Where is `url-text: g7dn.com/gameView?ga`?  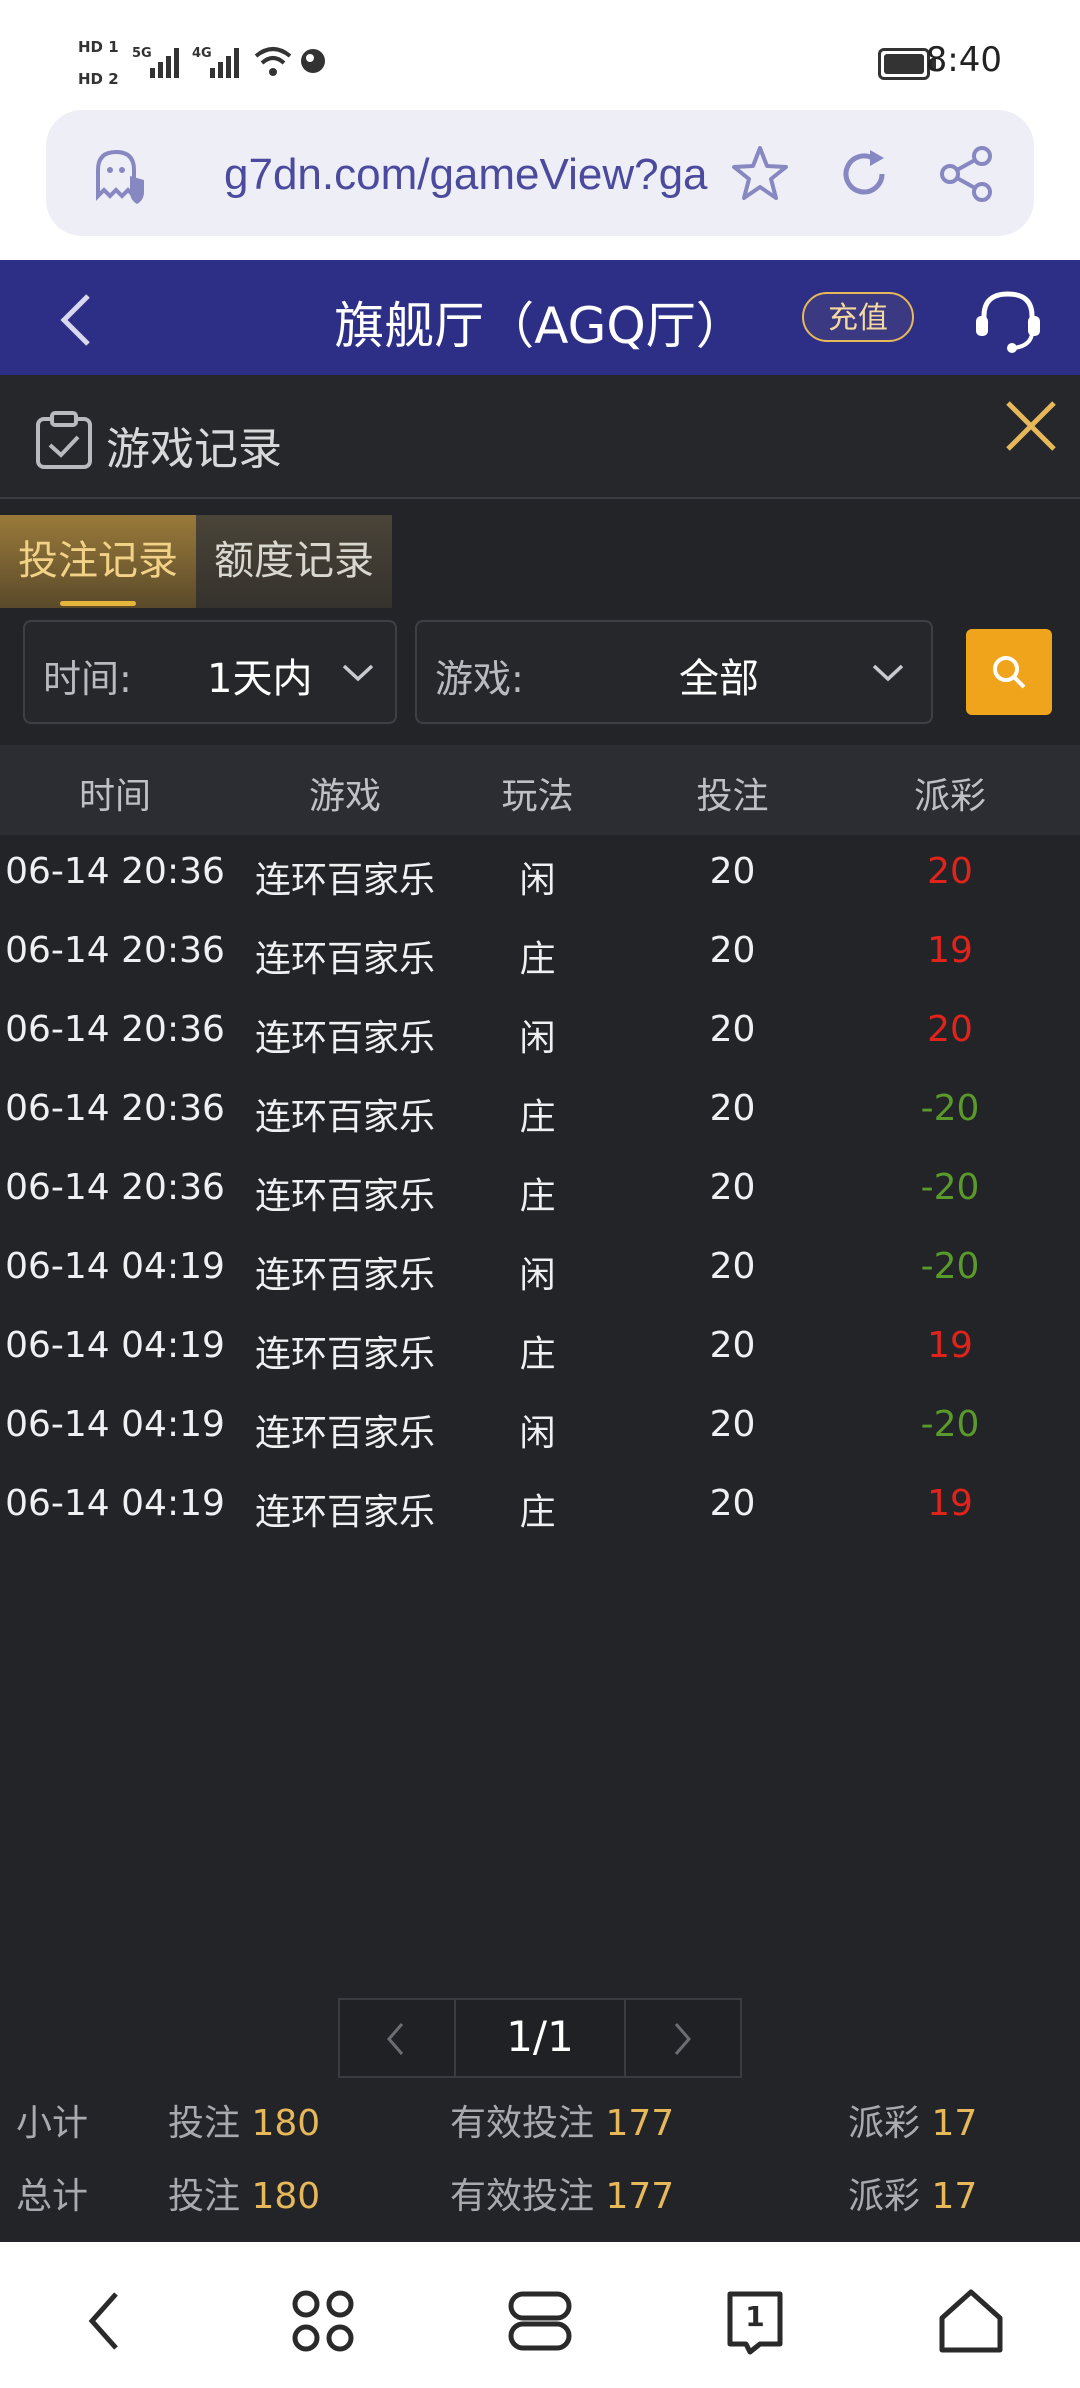 url-text: g7dn.com/gameView?ga is located at coordinates (466, 175).